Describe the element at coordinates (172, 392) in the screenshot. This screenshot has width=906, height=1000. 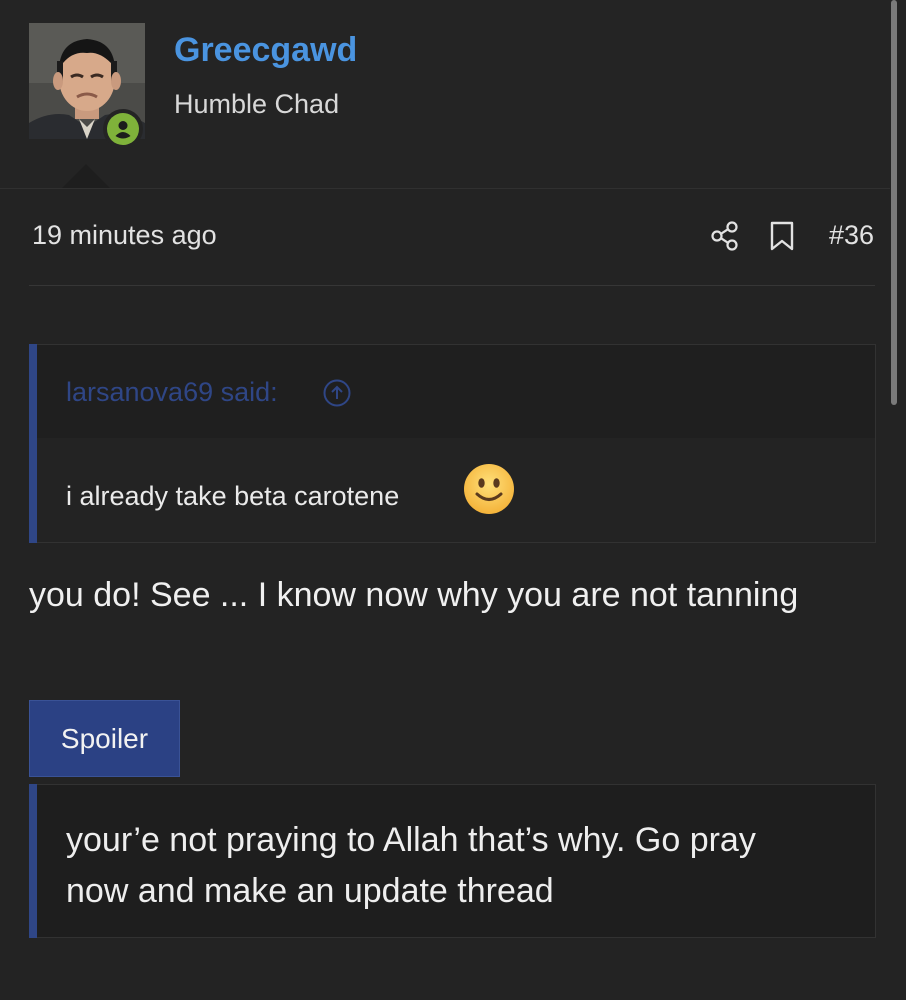
I see `quote-author-link: larsanova69 said:` at that location.